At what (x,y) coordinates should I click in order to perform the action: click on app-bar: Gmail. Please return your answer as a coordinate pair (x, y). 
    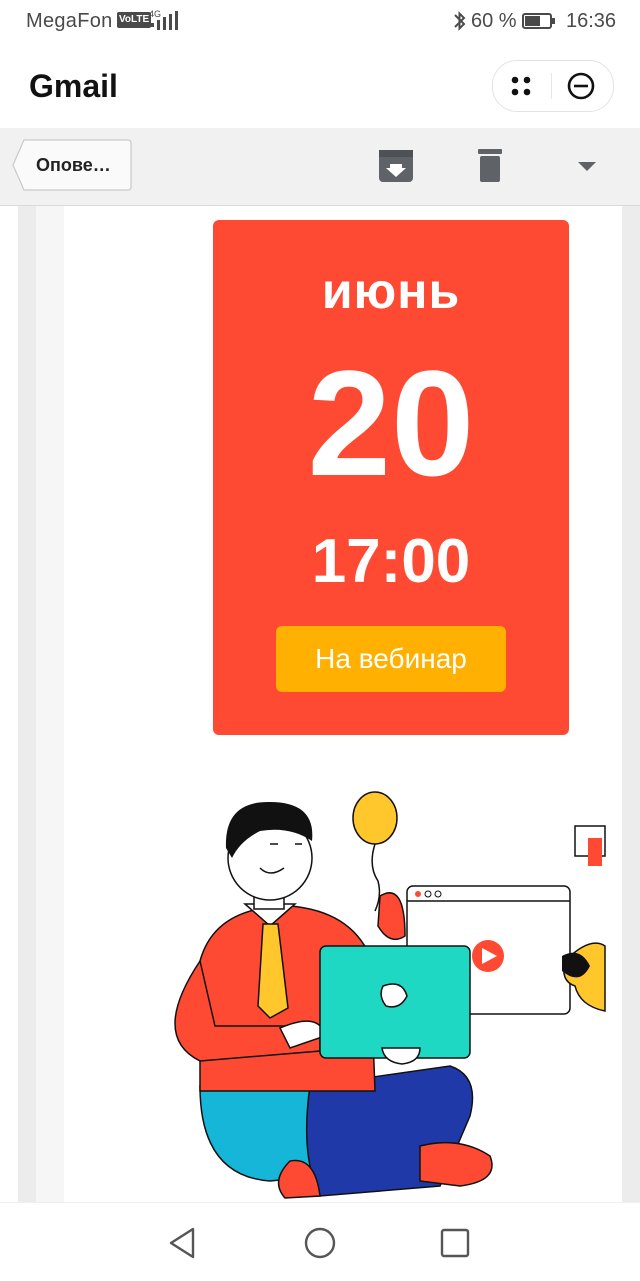
    Looking at the image, I should click on (320, 86).